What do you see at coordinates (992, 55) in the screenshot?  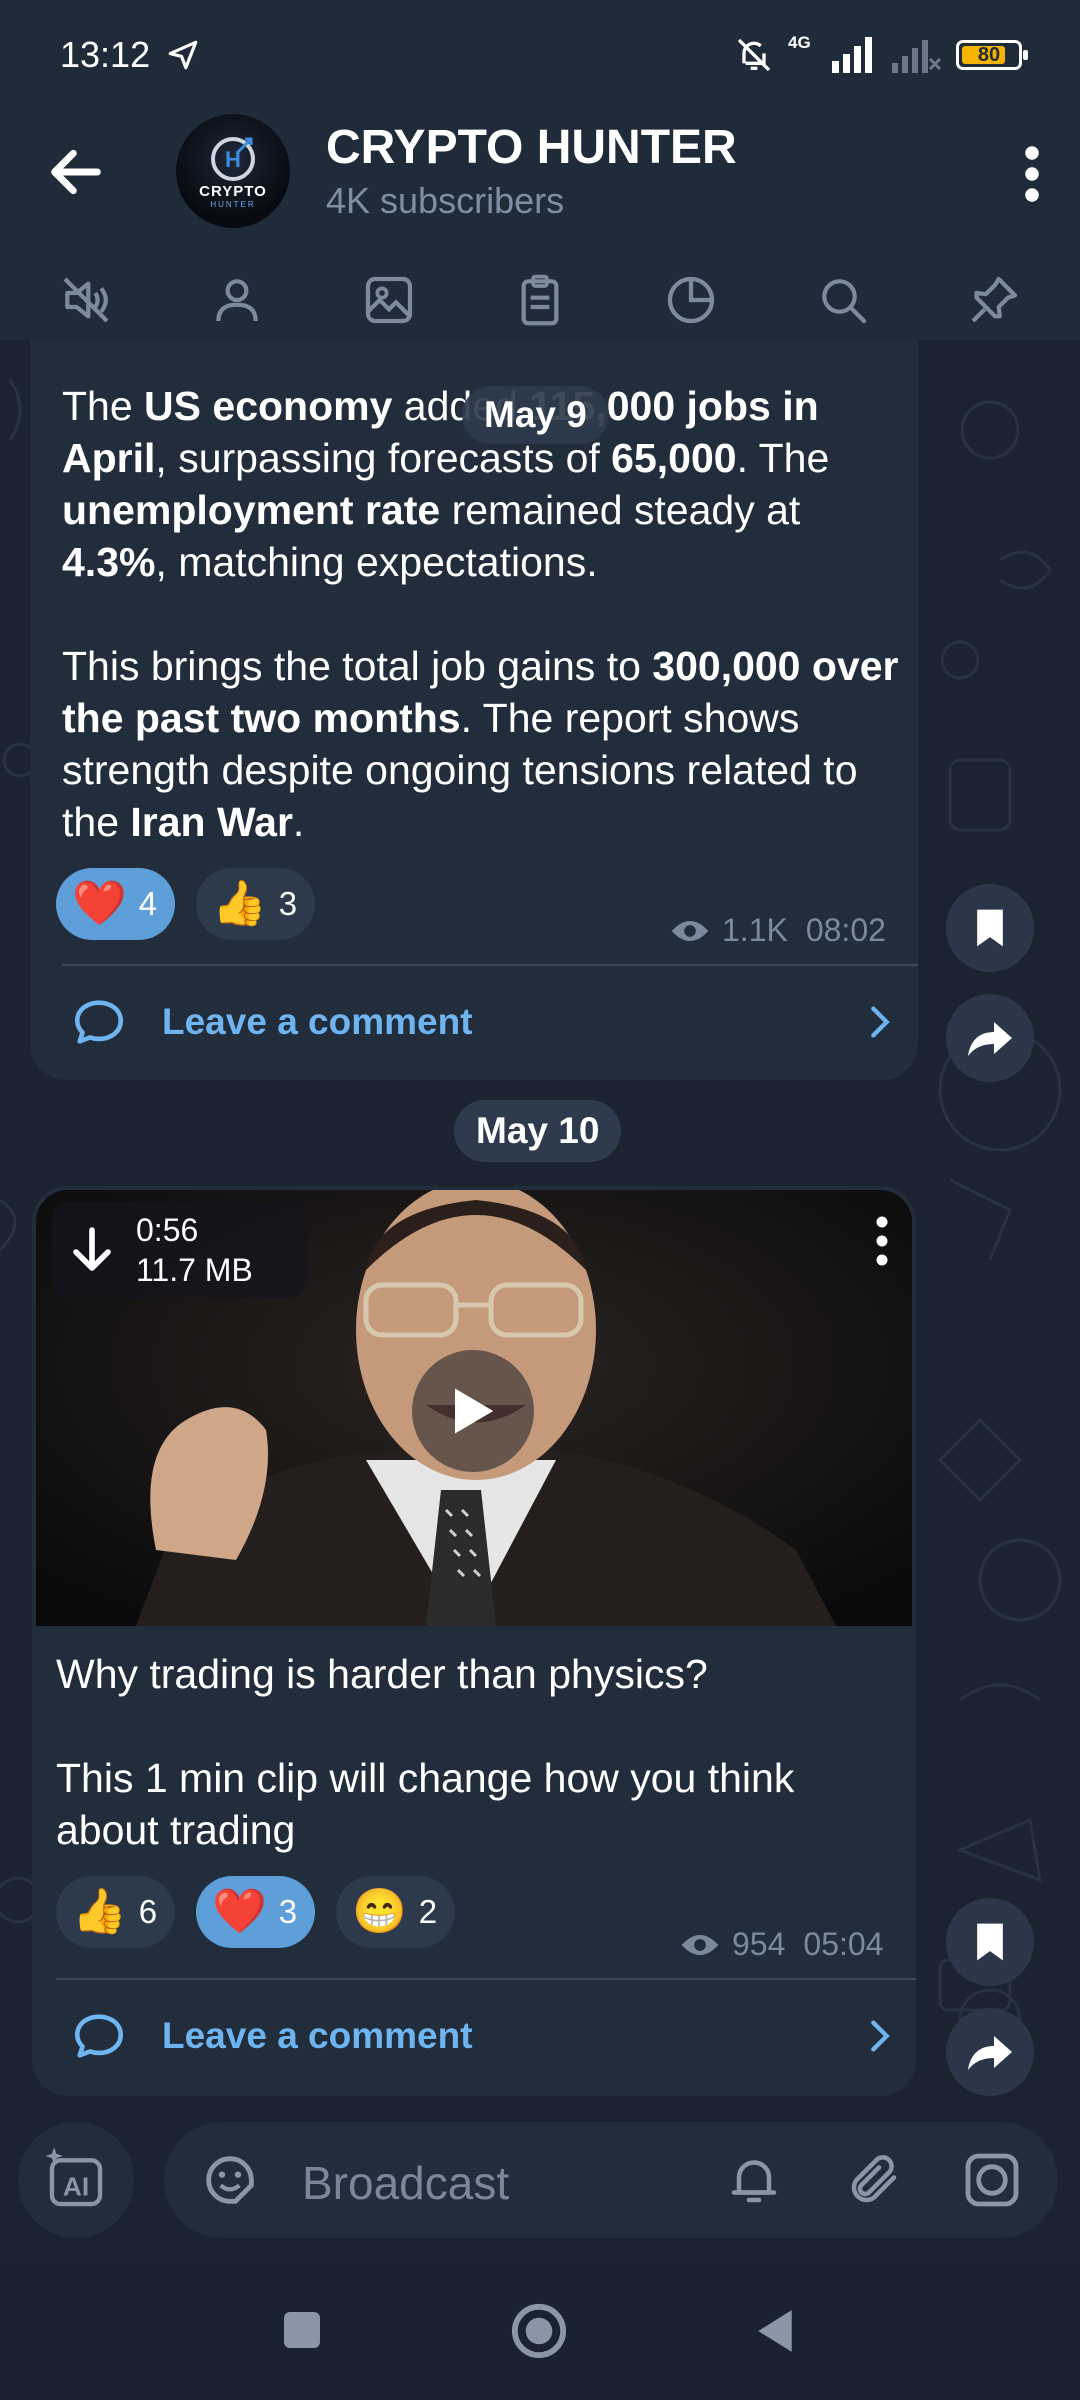 I see `battery-indicator: 80` at bounding box center [992, 55].